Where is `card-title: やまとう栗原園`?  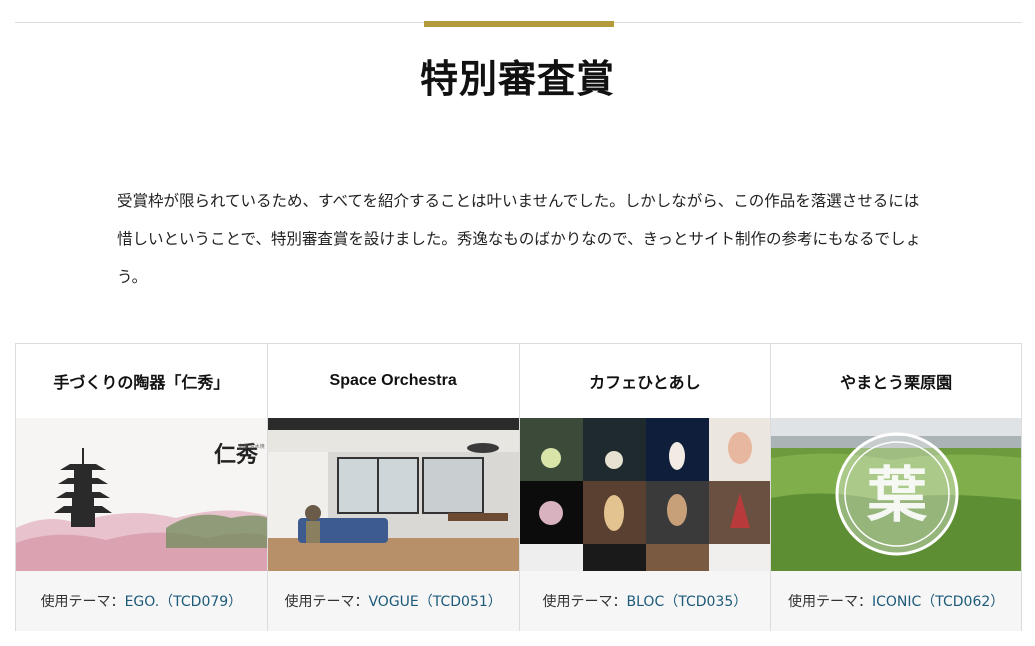 card-title: やまとう栗原園 is located at coordinates (896, 381).